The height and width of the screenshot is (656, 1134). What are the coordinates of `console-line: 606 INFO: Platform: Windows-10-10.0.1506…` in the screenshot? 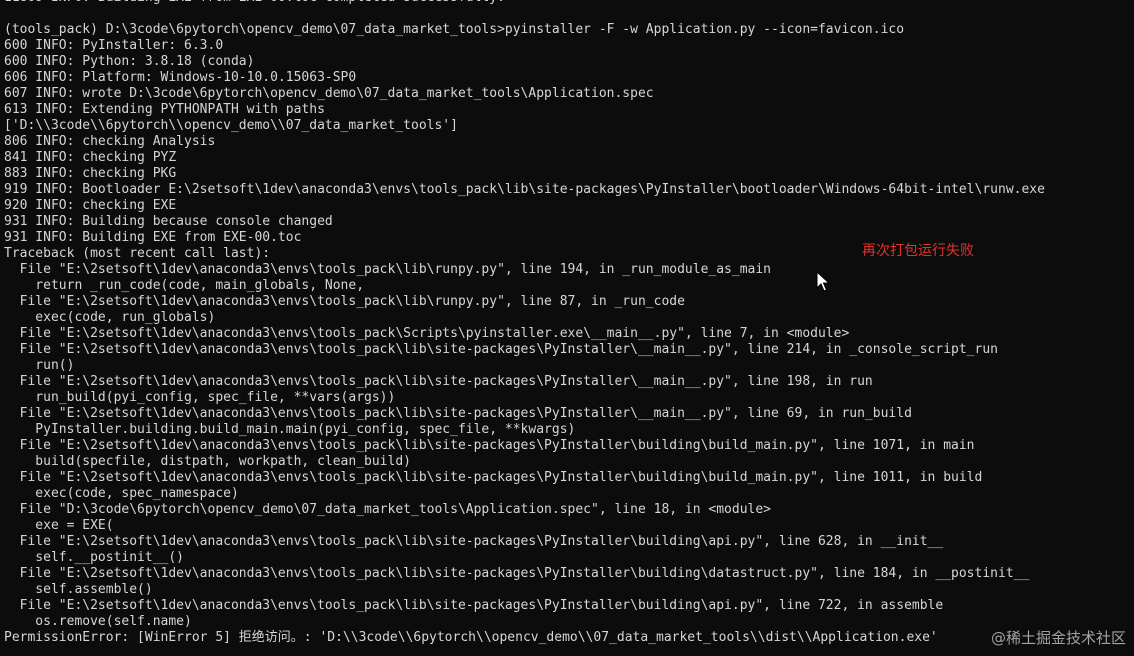 It's located at (180, 77).